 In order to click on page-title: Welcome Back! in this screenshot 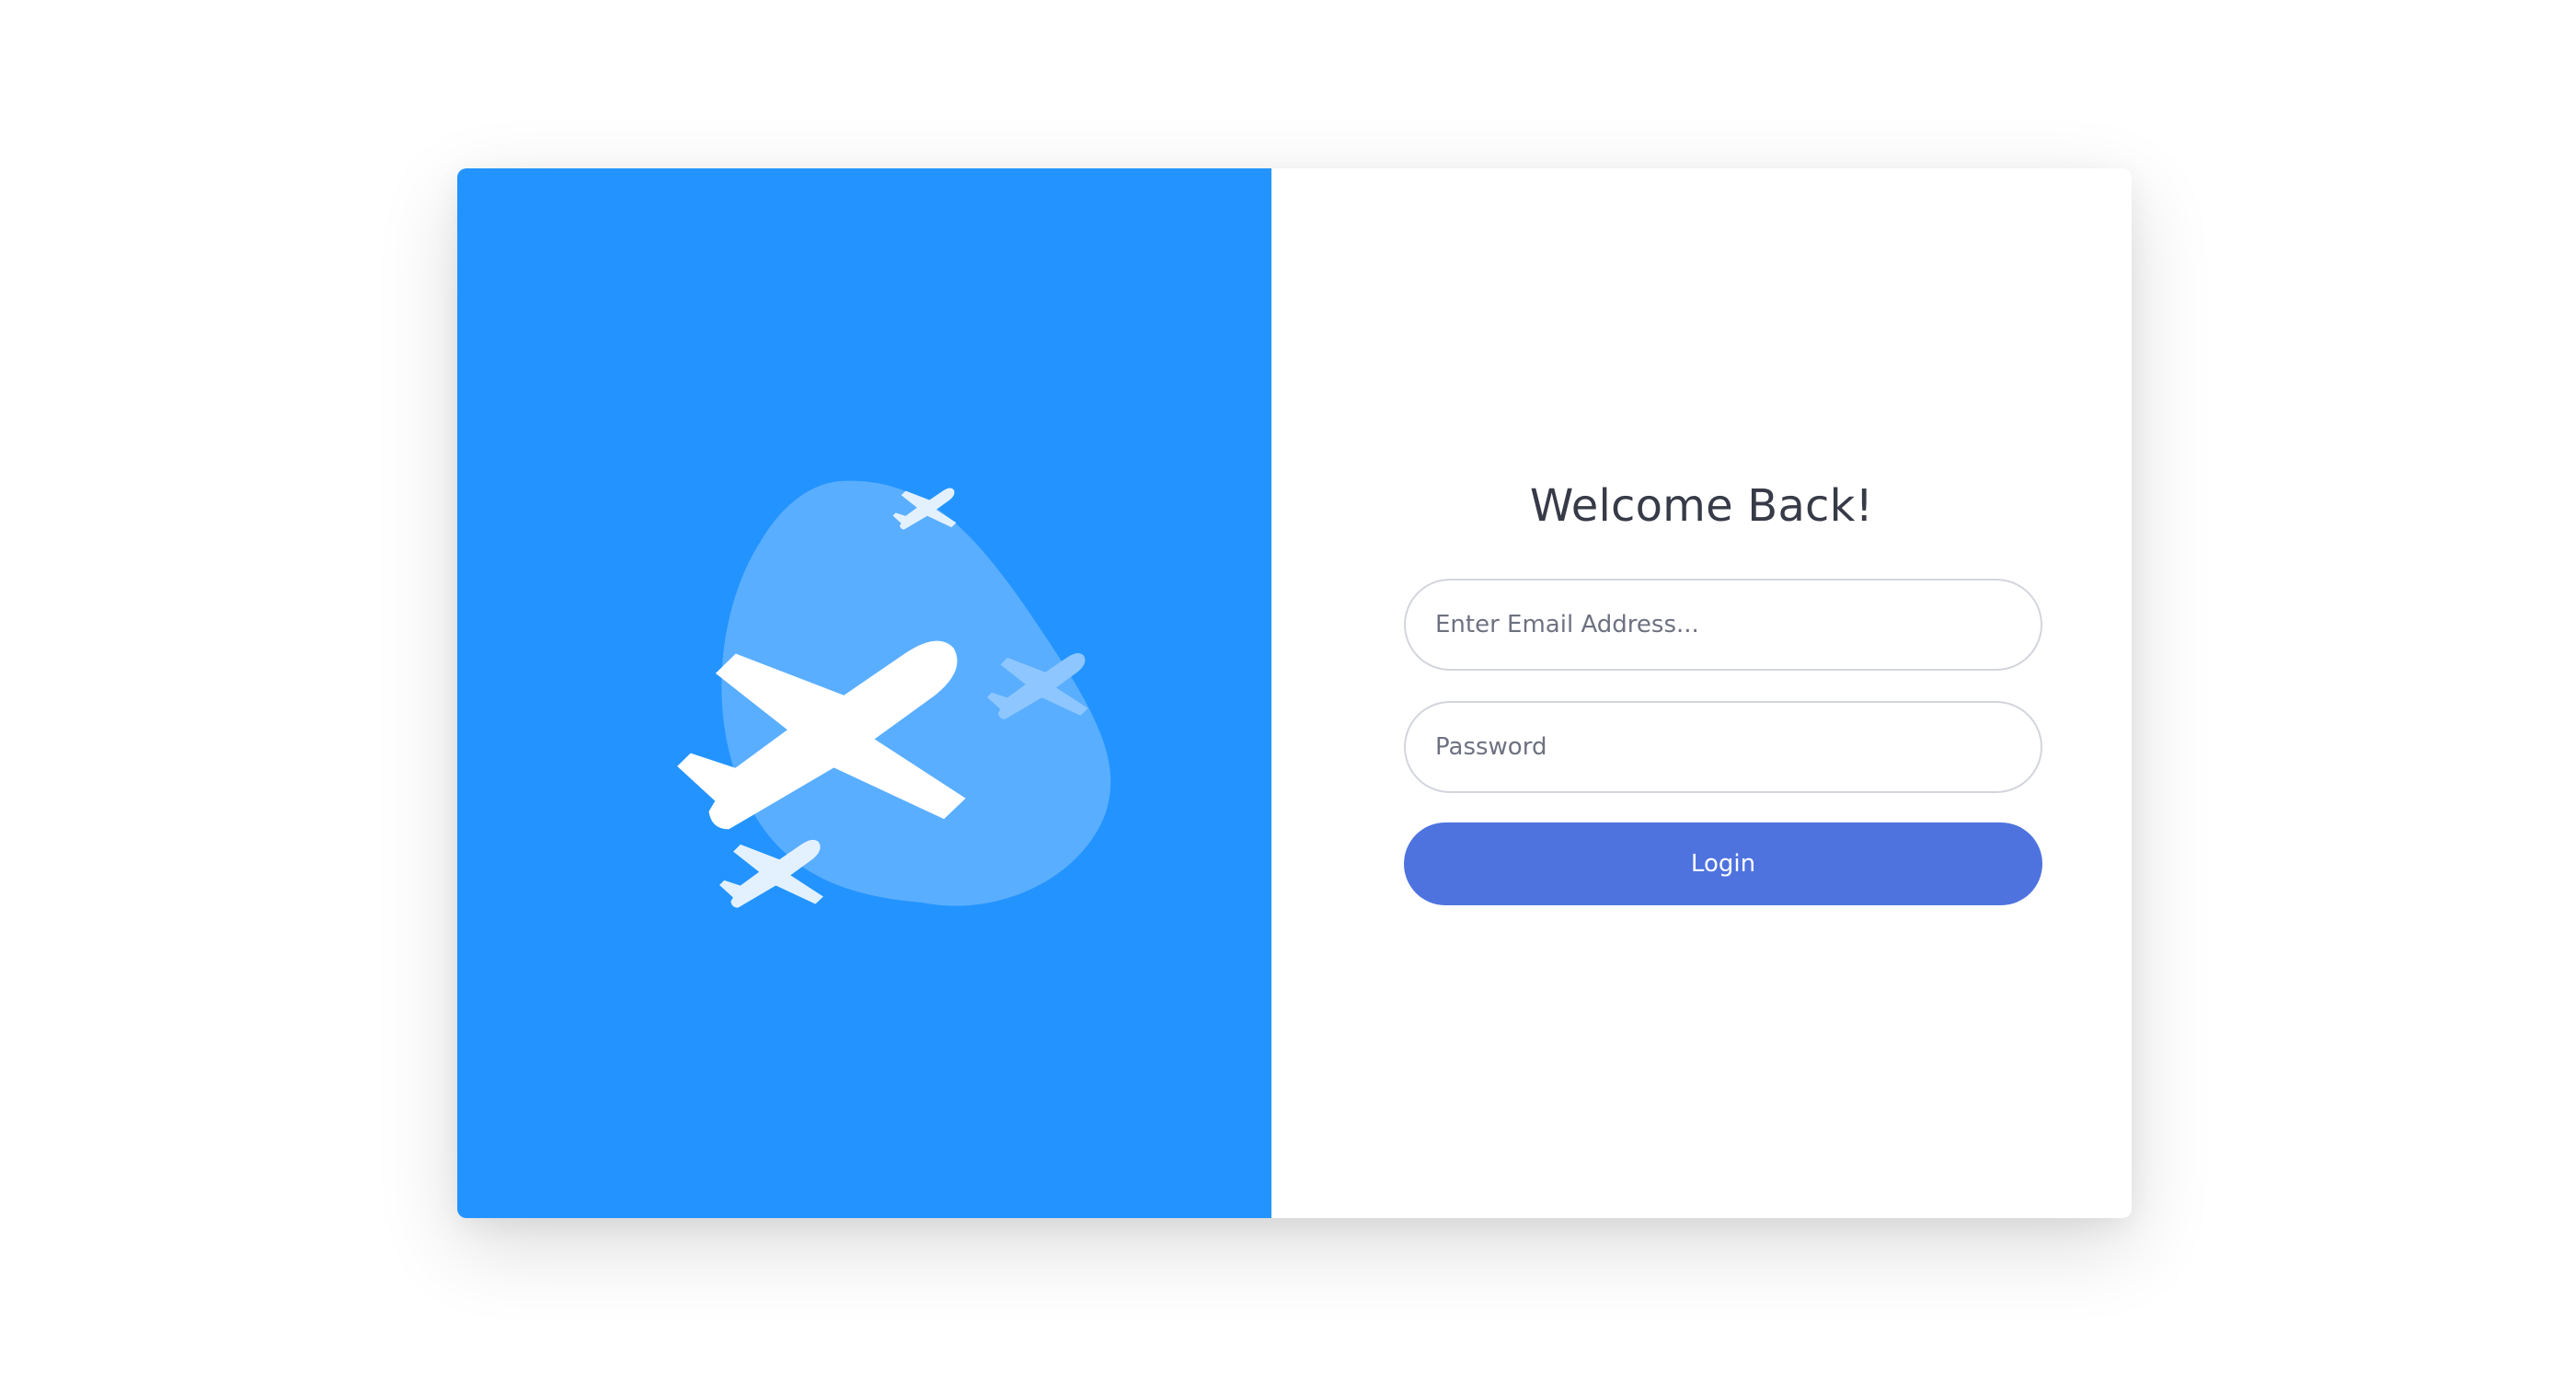, I will do `click(1701, 506)`.